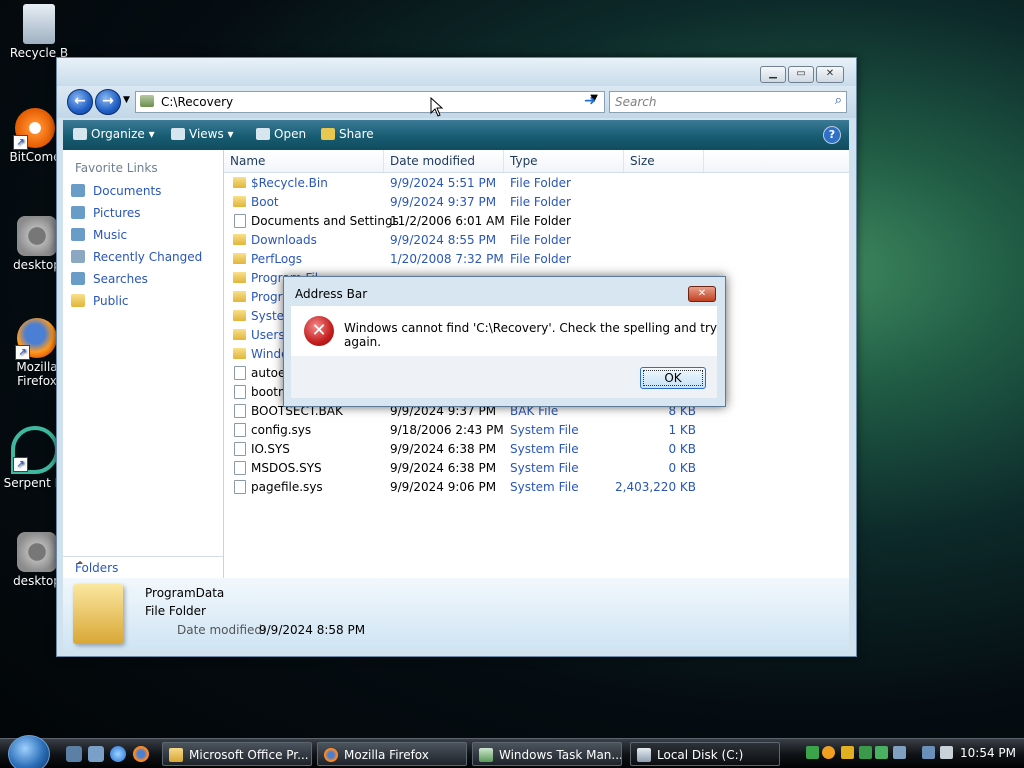  What do you see at coordinates (590, 101) in the screenshot?
I see `go-arrow-button: ➜` at bounding box center [590, 101].